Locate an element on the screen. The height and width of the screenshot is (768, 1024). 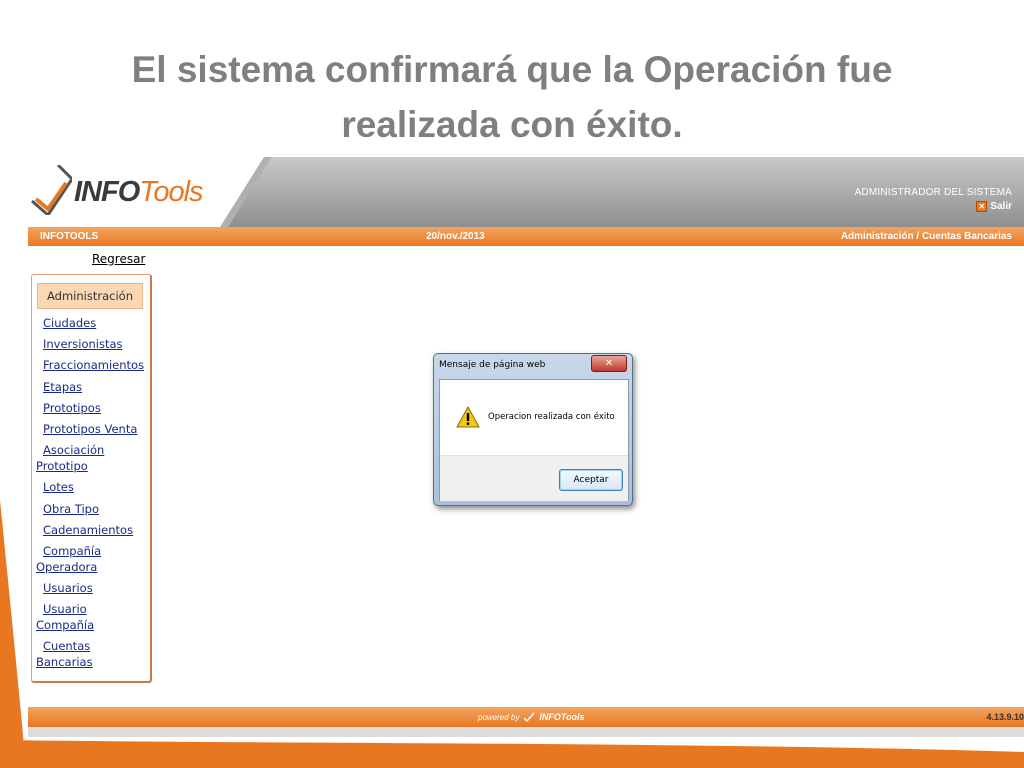
menu-item-etapas: Etapas is located at coordinates (92, 387).